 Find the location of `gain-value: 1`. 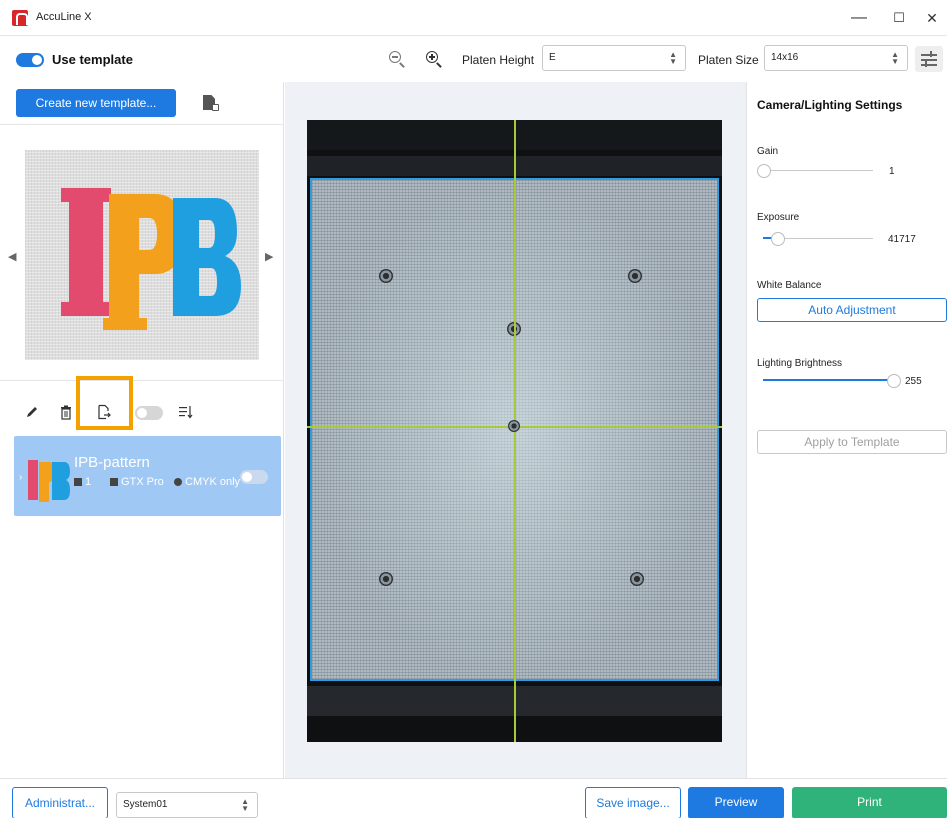

gain-value: 1 is located at coordinates (892, 171).